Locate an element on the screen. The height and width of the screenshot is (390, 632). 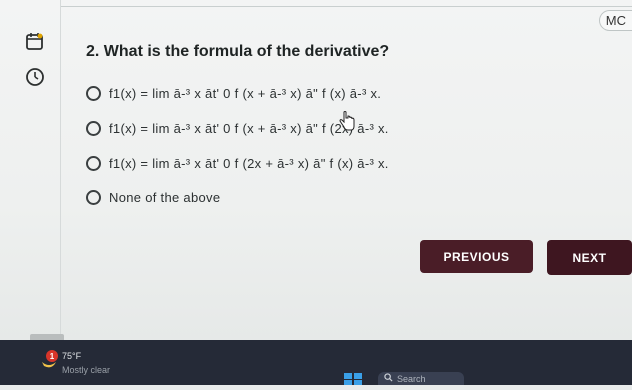
taskbar-search: Search is located at coordinates (421, 378).